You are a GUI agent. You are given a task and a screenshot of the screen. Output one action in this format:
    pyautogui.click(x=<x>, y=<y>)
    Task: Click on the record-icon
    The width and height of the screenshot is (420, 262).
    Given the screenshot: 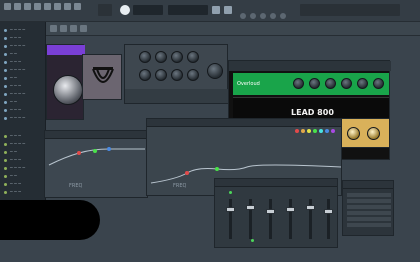 What is the action you would take?
    pyautogui.click(x=228, y=10)
    